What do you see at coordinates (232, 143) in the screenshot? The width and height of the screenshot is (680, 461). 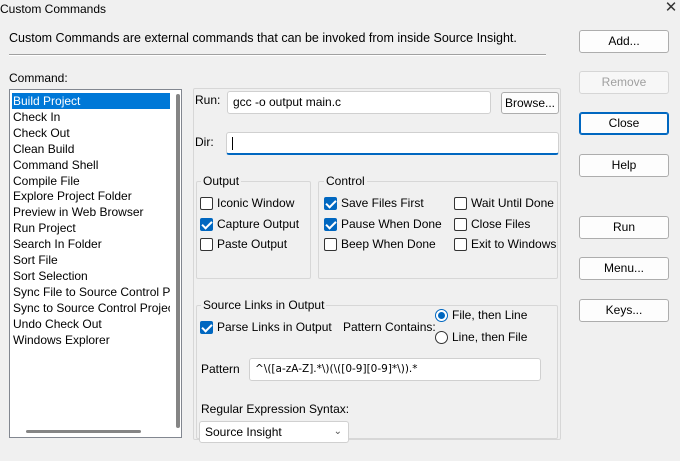 I see `text-caret` at bounding box center [232, 143].